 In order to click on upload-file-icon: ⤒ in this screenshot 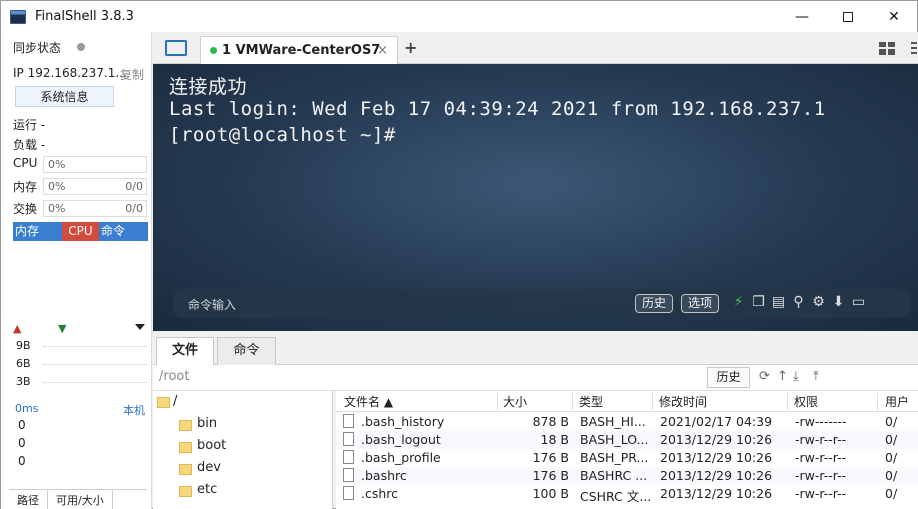, I will do `click(816, 376)`.